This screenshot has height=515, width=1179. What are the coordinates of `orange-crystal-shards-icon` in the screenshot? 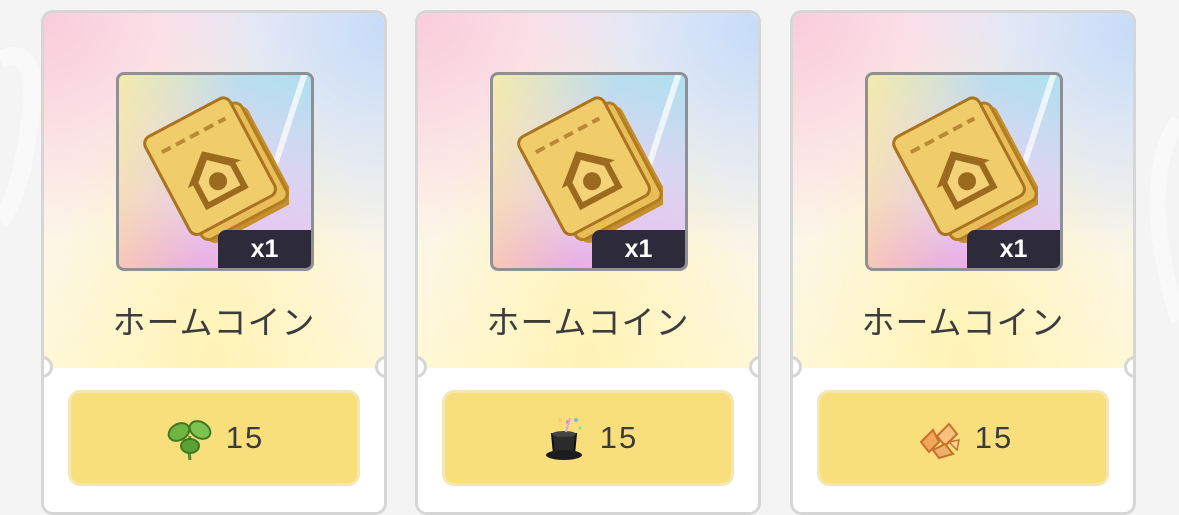 It's located at (939, 441).